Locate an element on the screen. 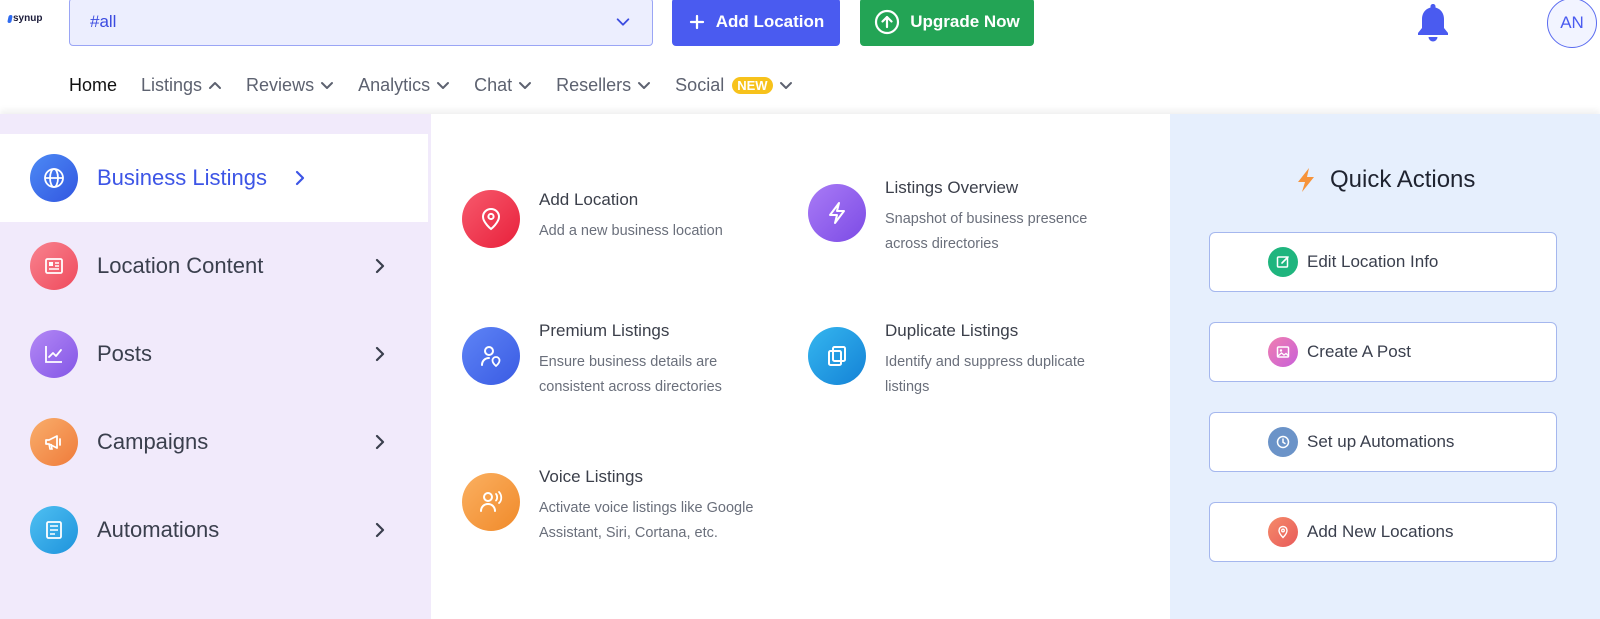 This screenshot has width=1600, height=619. nav-social: Social NEW is located at coordinates (733, 85).